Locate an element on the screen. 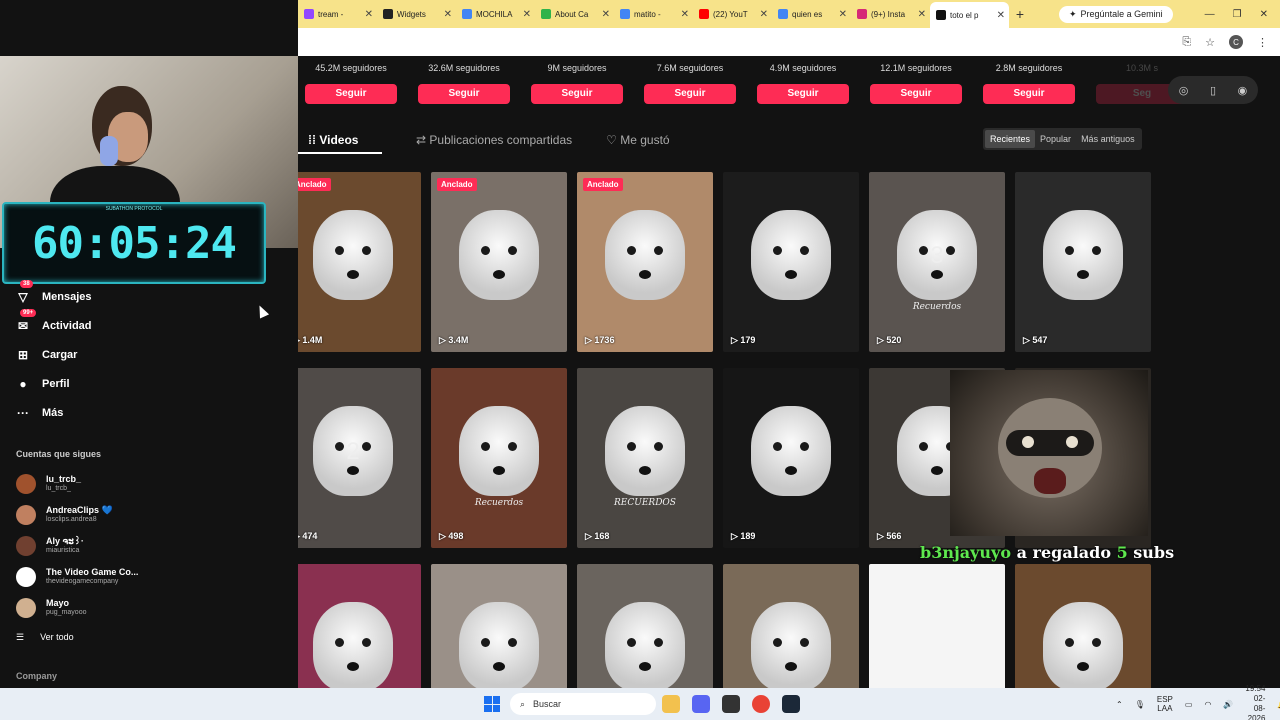  sort-recent-button: Recientes is located at coordinates (1010, 139).